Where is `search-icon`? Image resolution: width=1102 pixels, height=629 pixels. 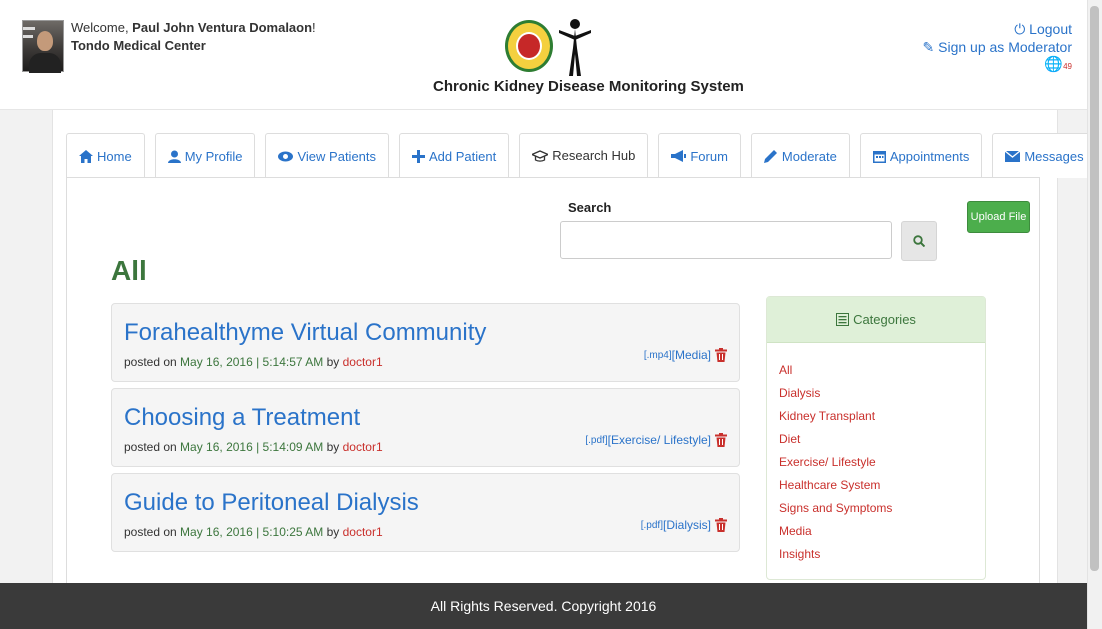
search-icon is located at coordinates (919, 241).